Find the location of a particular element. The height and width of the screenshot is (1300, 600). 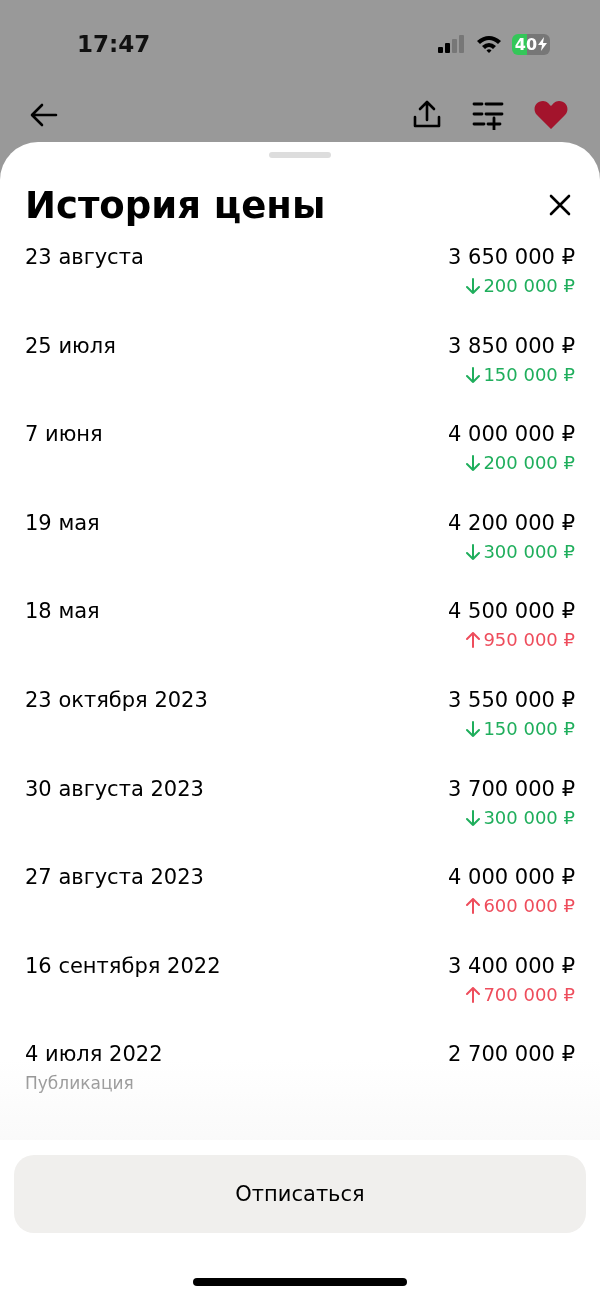

price-value: 4 200 000 ₽ is located at coordinates (511, 523).